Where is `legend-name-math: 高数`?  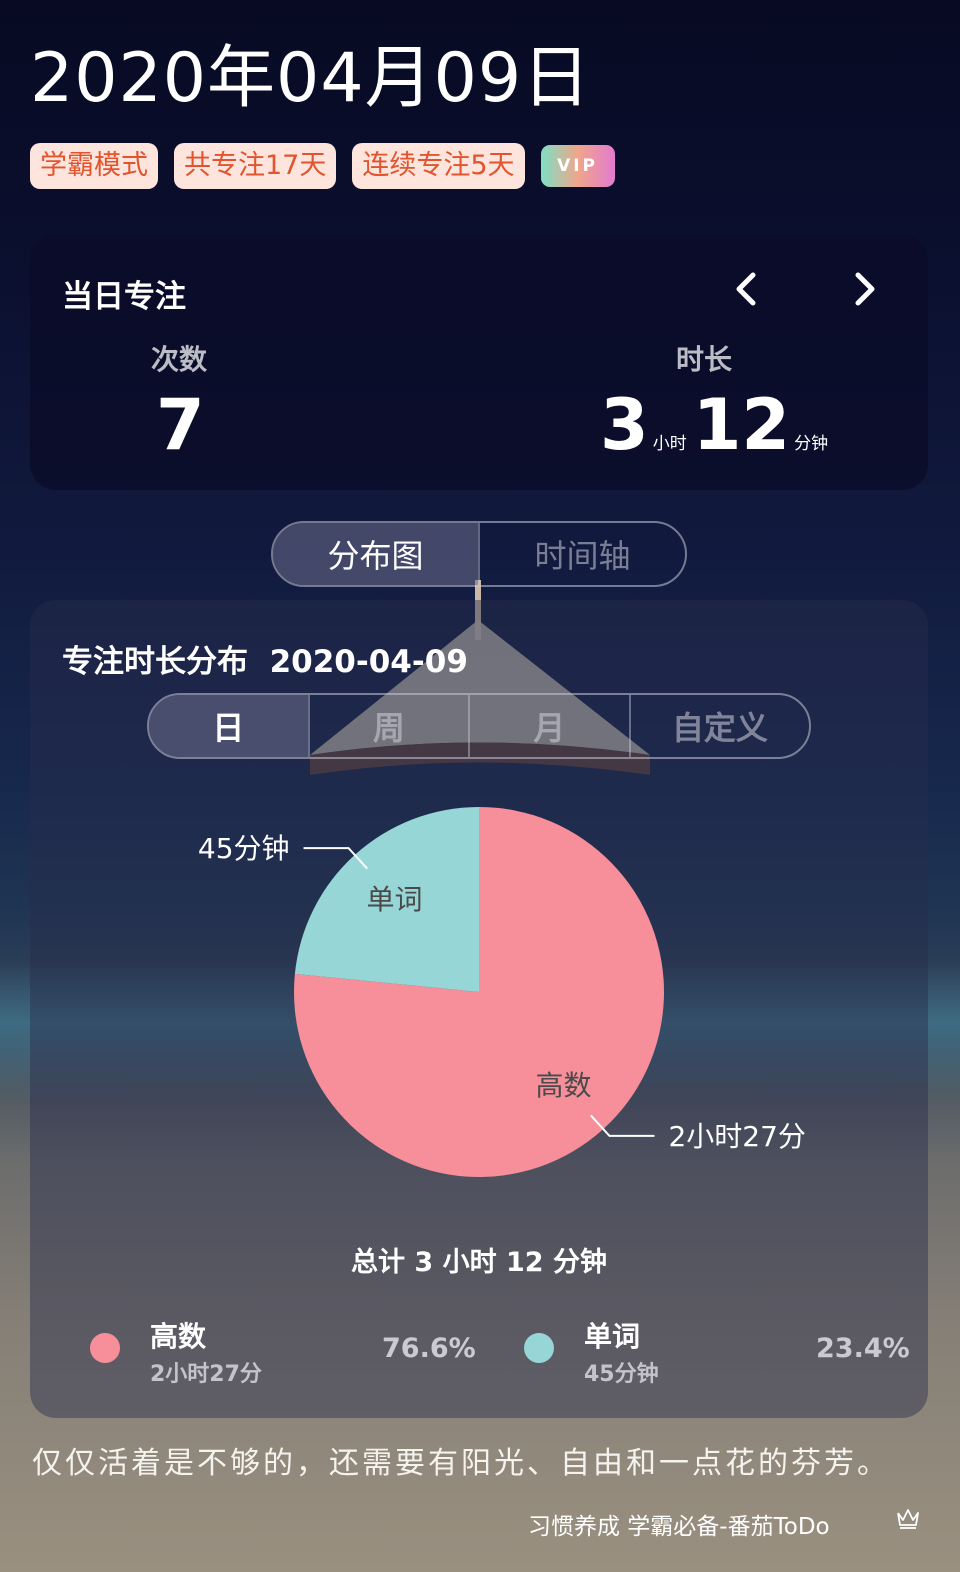
legend-name-math: 高数 is located at coordinates (178, 1336).